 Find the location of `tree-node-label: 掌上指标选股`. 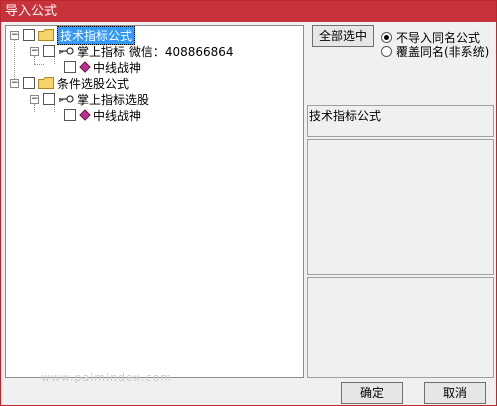

tree-node-label: 掌上指标选股 is located at coordinates (113, 99).